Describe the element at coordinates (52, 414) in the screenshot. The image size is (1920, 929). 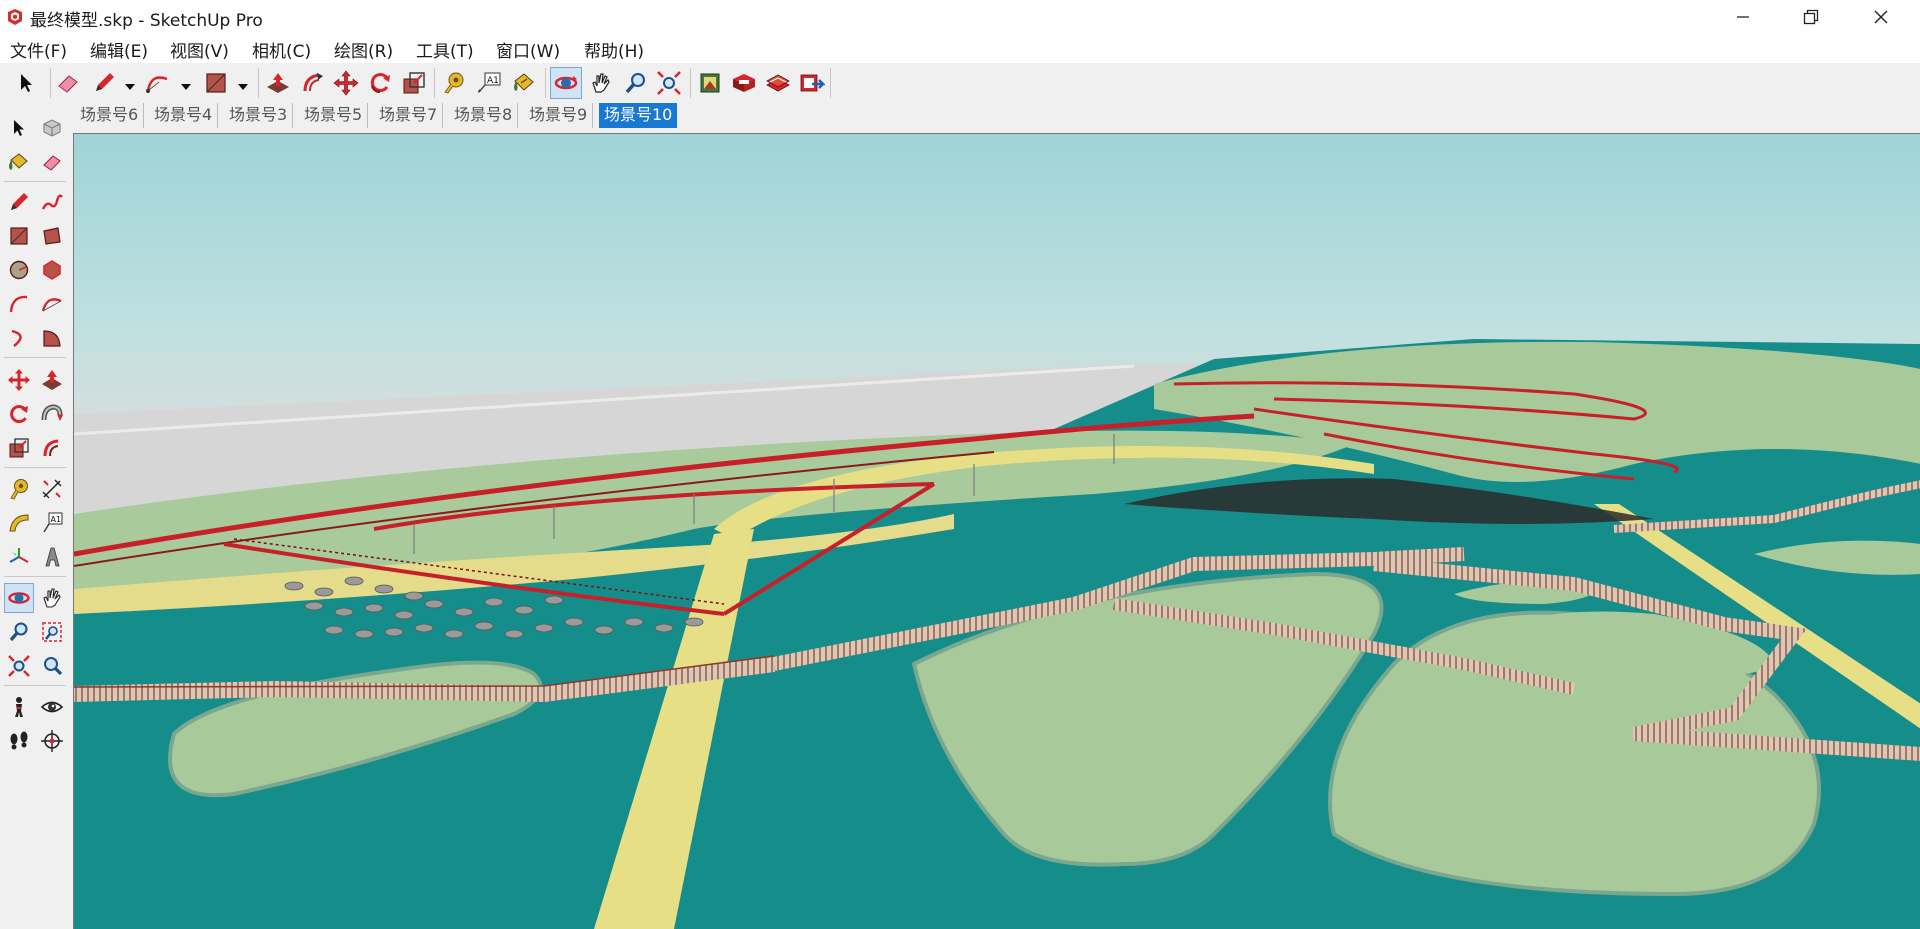
I see `follow-me-tool-button` at that location.